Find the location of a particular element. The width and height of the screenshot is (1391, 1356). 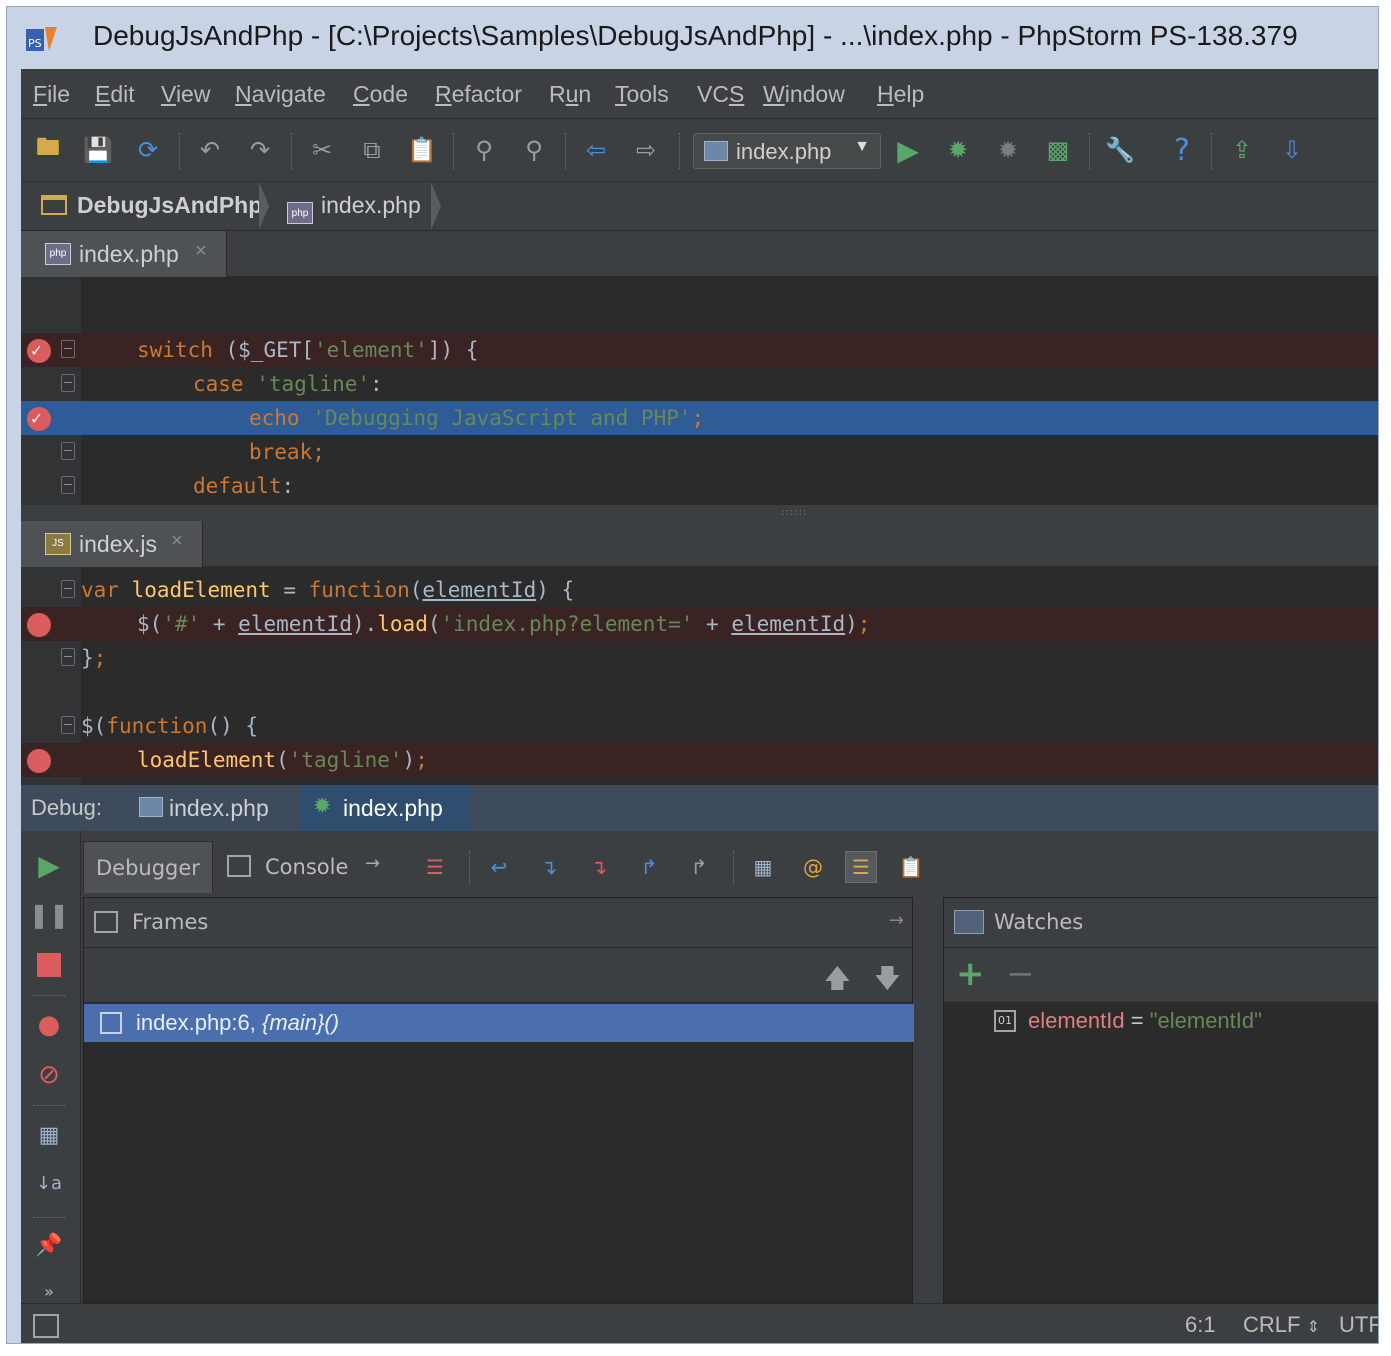

menu-item: Edit is located at coordinates (115, 94).